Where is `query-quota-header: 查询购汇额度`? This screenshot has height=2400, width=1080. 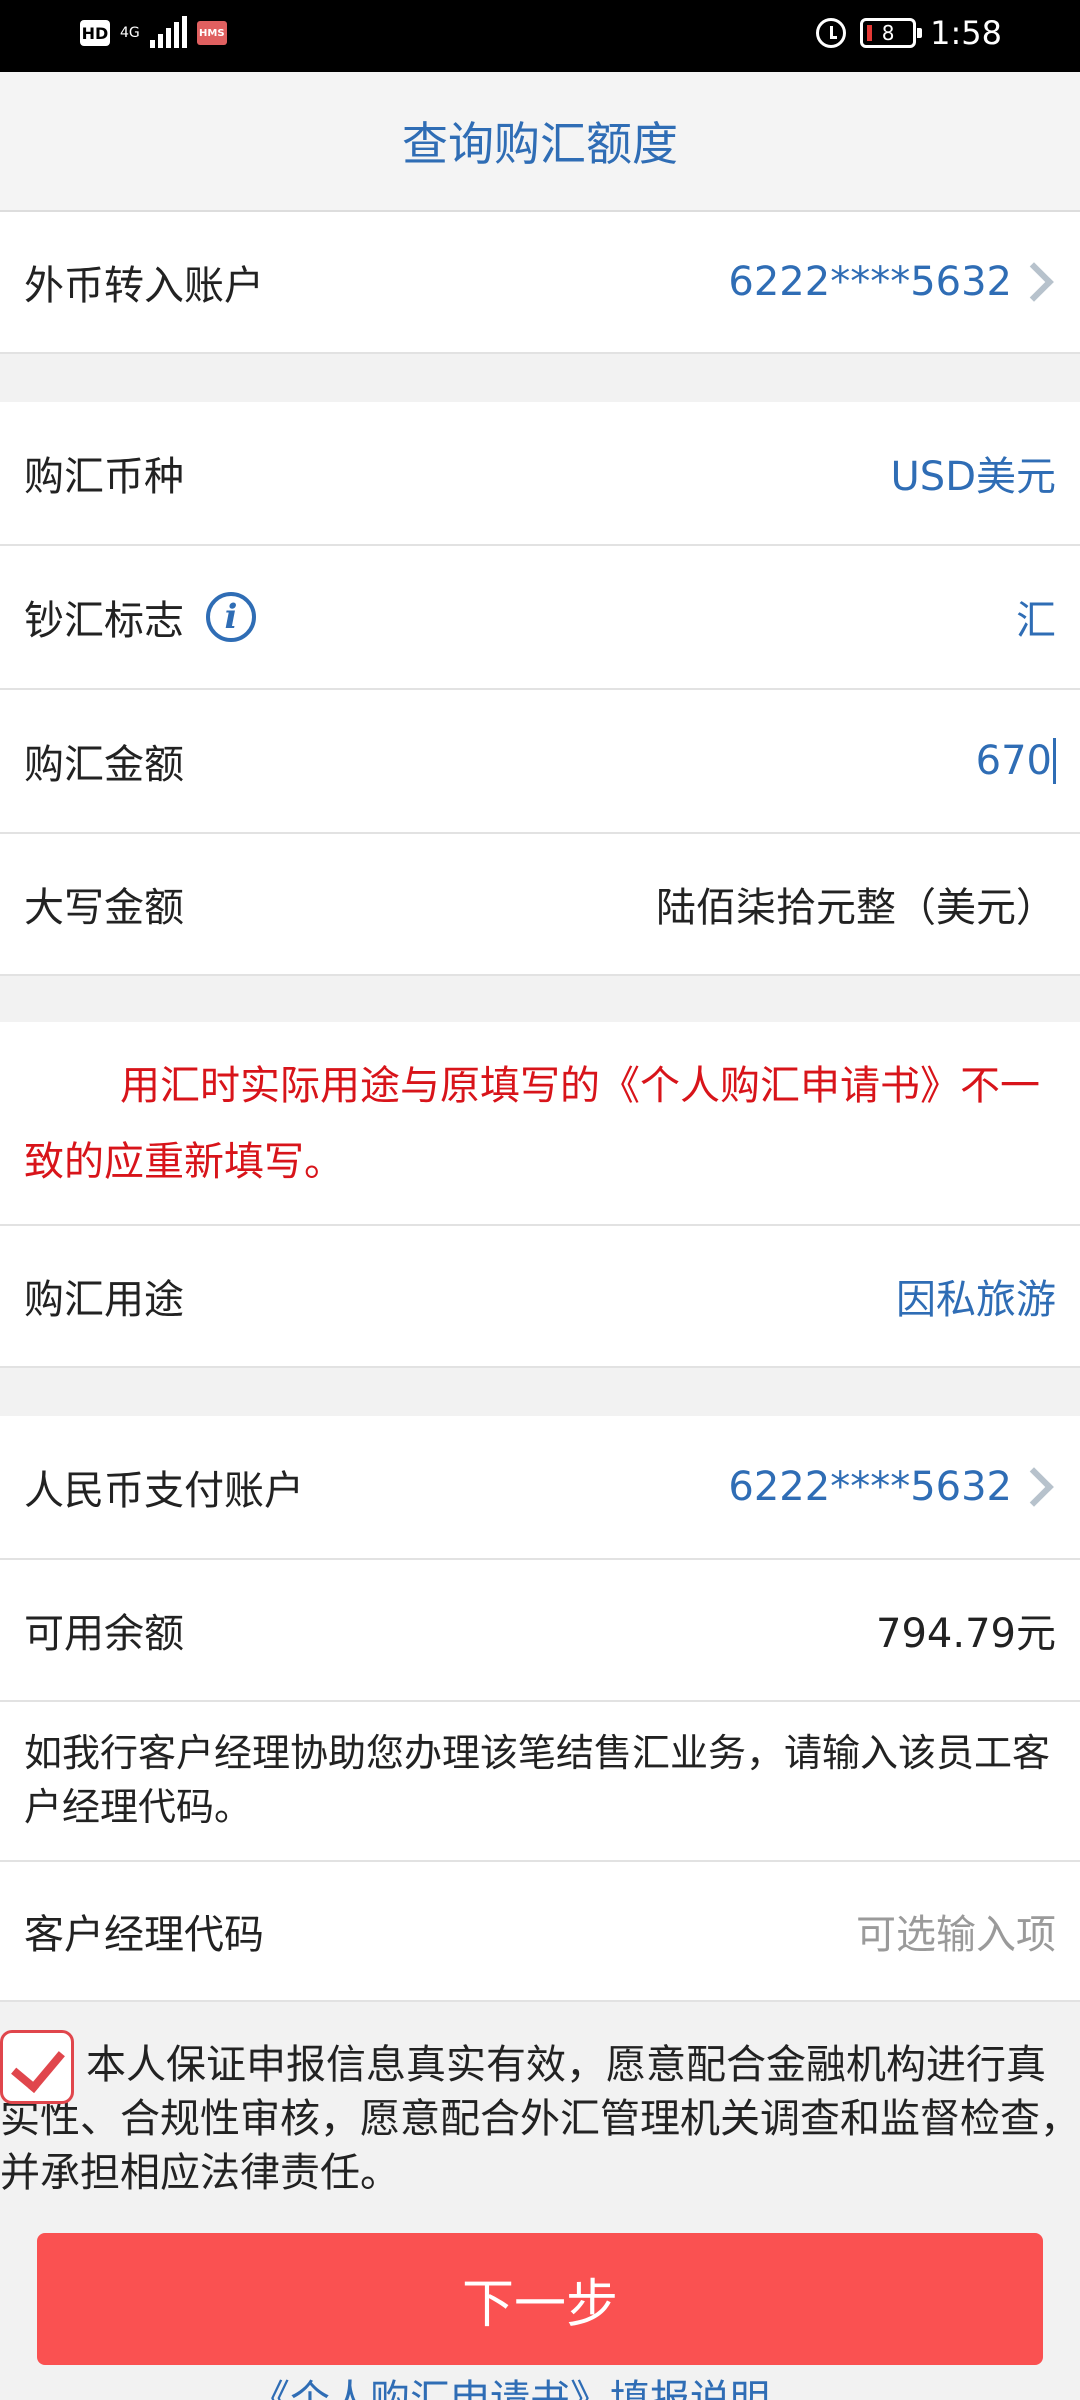 query-quota-header: 查询购汇额度 is located at coordinates (540, 142).